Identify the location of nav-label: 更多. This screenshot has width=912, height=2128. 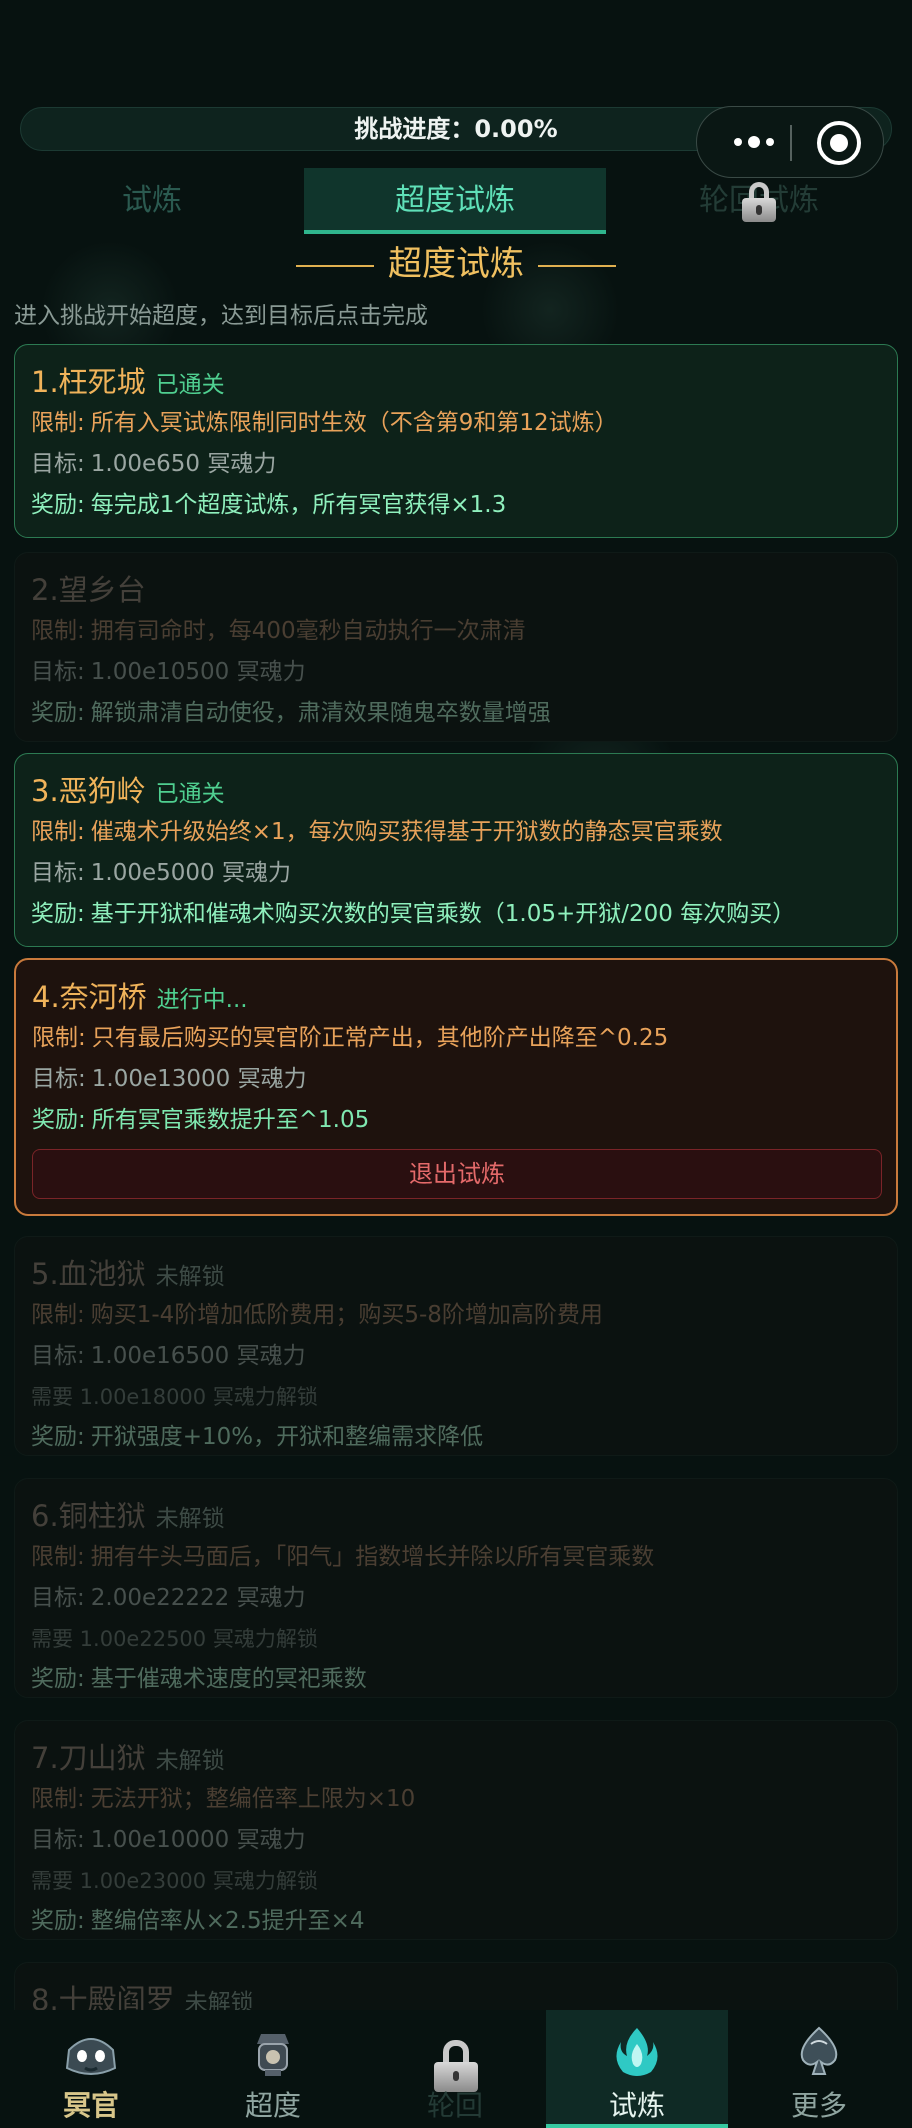
(818, 2105).